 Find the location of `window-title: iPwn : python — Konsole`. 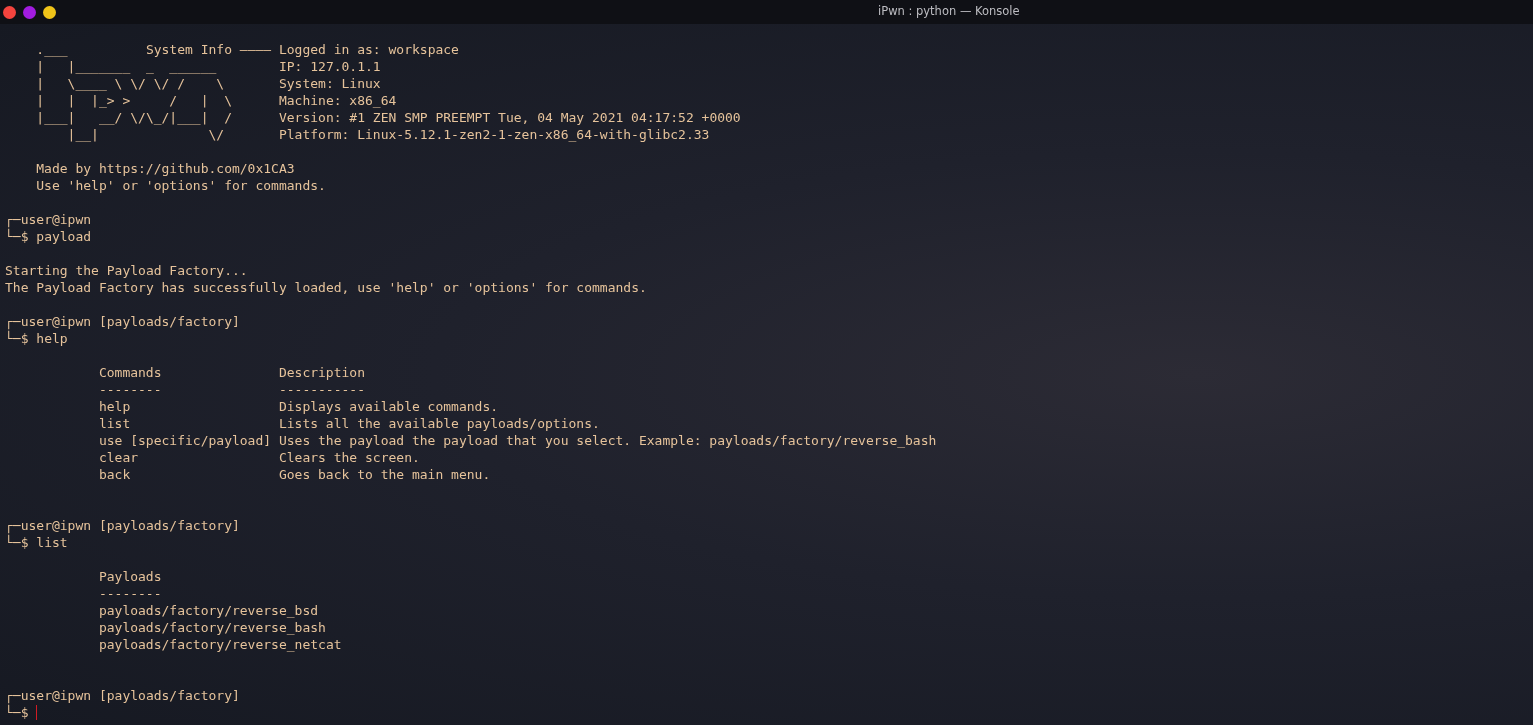

window-title: iPwn : python — Konsole is located at coordinates (949, 11).